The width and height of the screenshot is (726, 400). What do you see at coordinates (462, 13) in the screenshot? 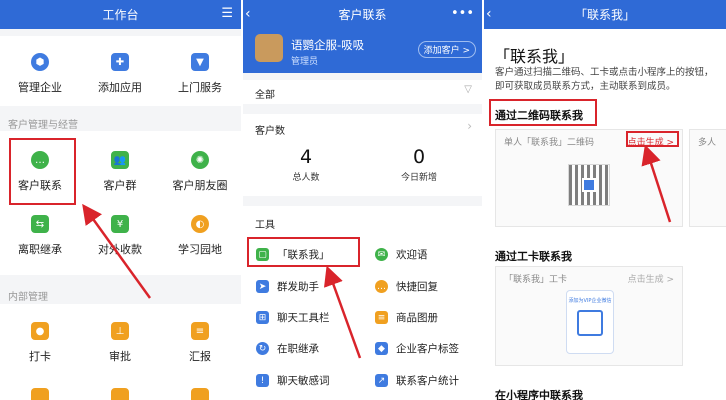
I see `more-icon: •••` at bounding box center [462, 13].